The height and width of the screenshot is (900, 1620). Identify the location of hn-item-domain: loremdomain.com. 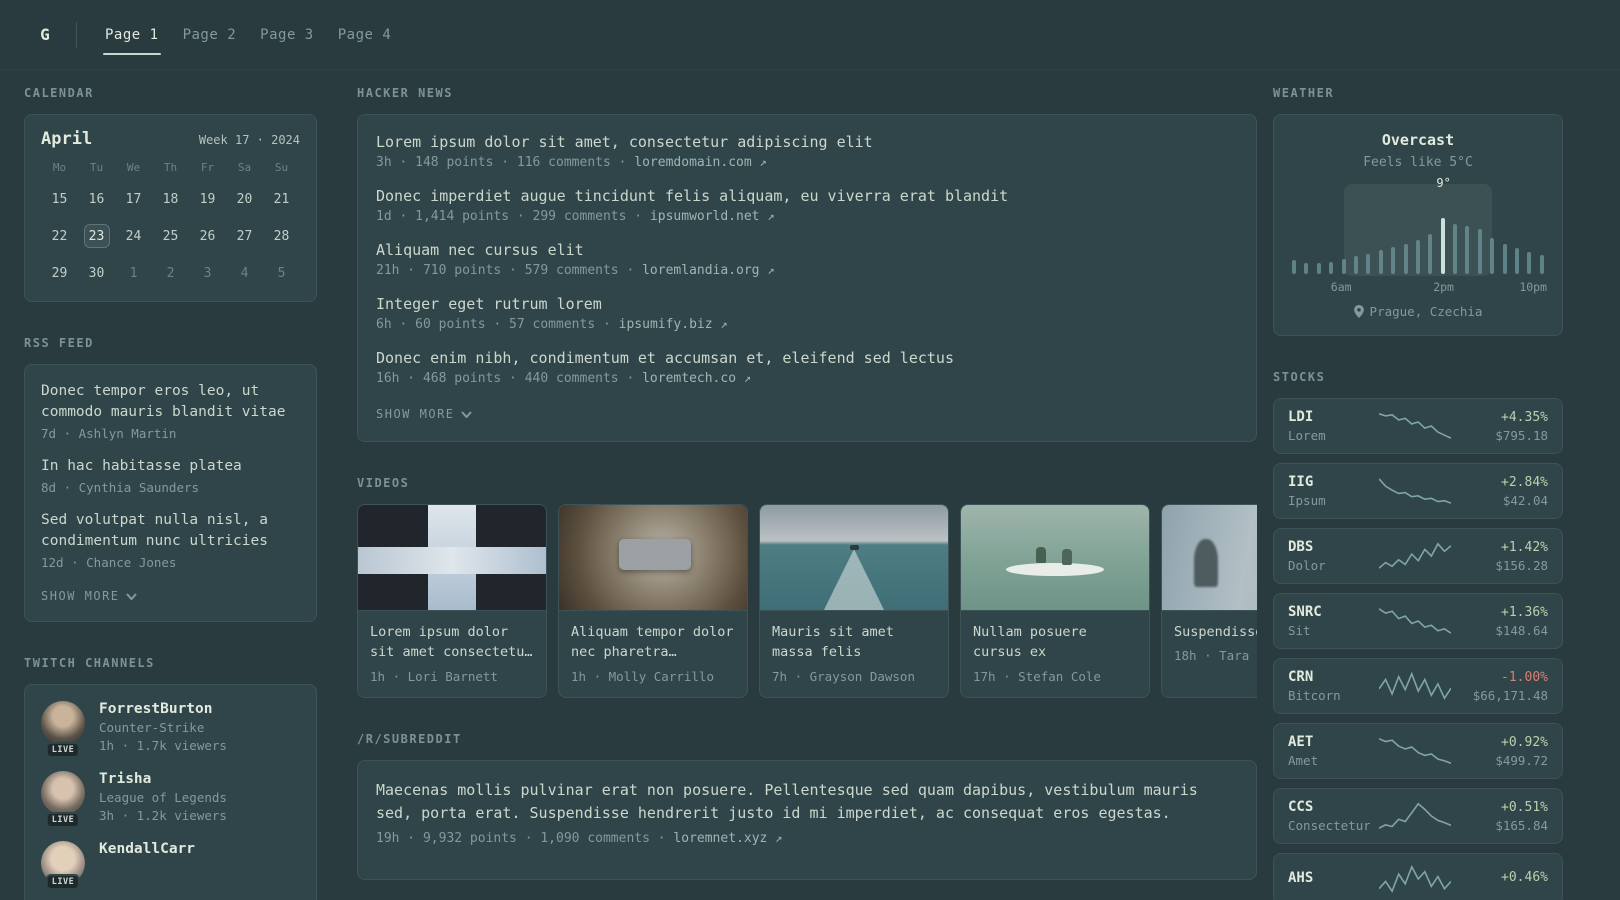
(692, 162).